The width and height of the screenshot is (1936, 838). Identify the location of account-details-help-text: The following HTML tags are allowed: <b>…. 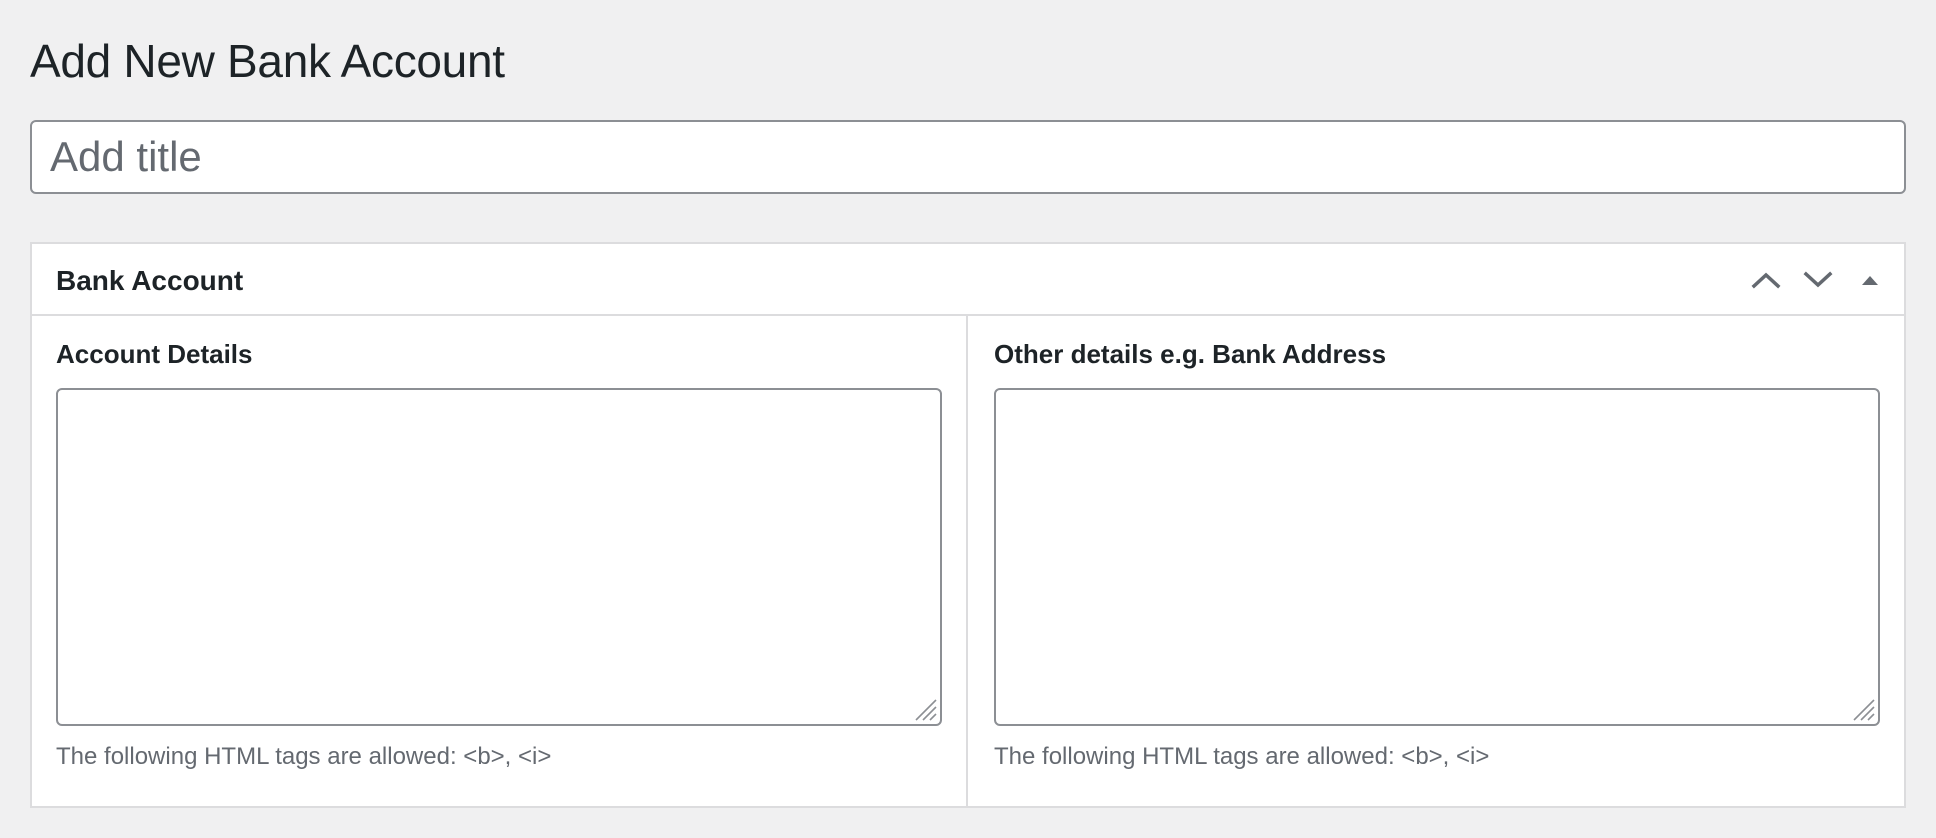
(304, 756).